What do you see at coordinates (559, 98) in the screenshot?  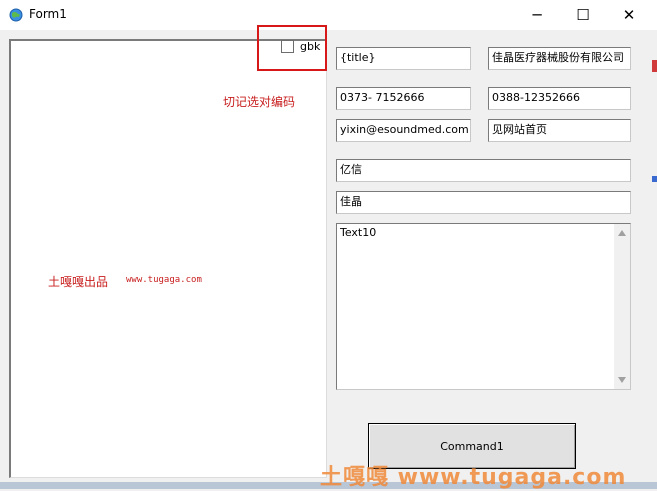 I see `phone2-field: 0388-12352666` at bounding box center [559, 98].